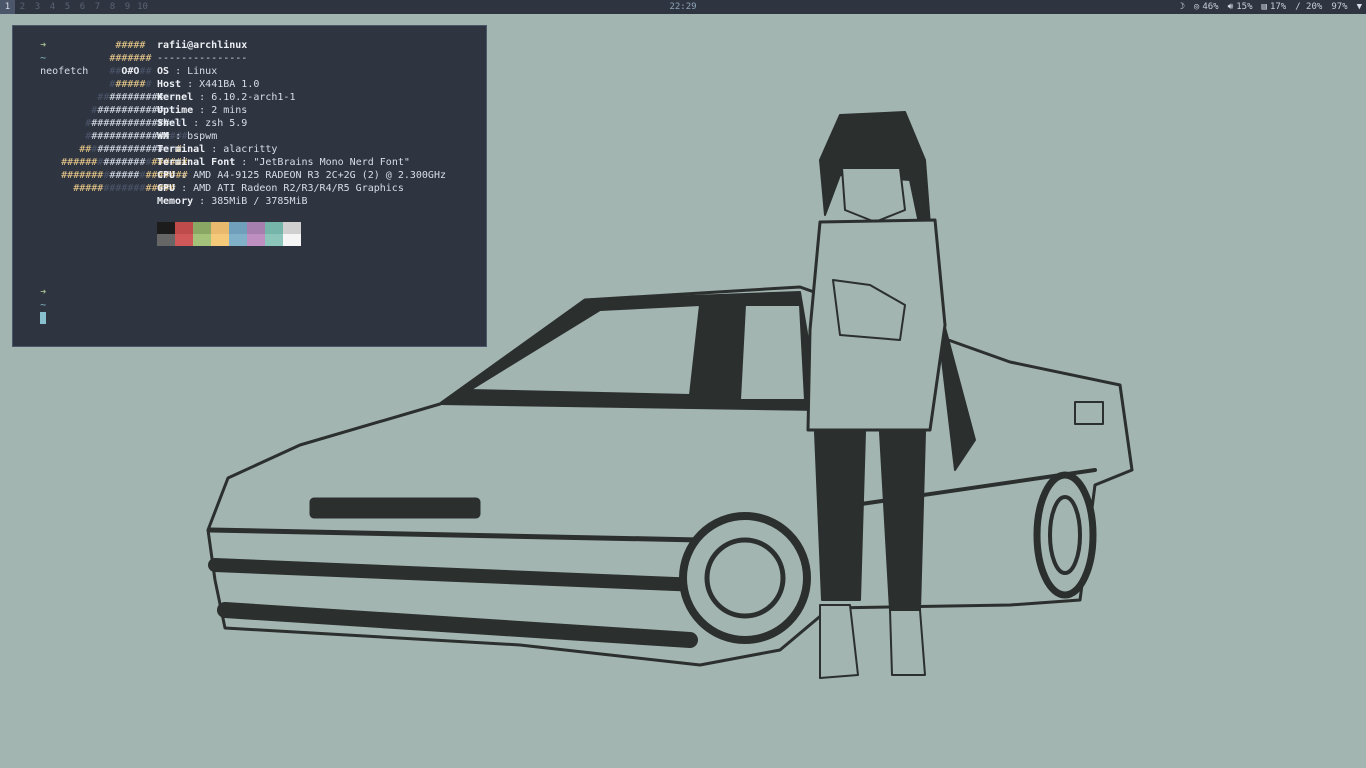 This screenshot has width=1366, height=768. I want to click on memory-status: ▤ 17%, so click(1274, 7).